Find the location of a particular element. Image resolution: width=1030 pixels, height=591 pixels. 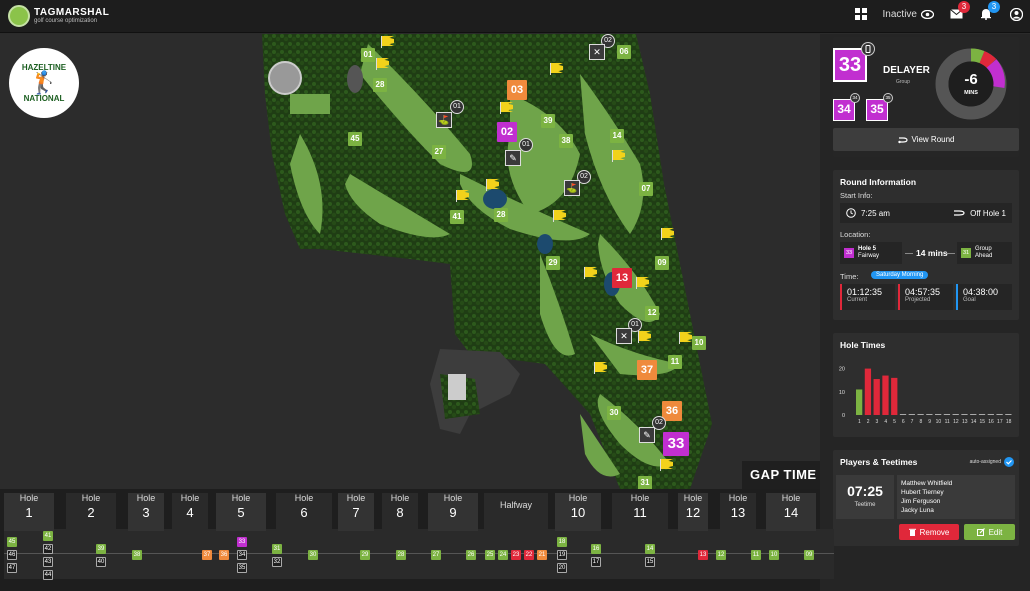

hole-header-9: Hole 9 is located at coordinates (453, 512).